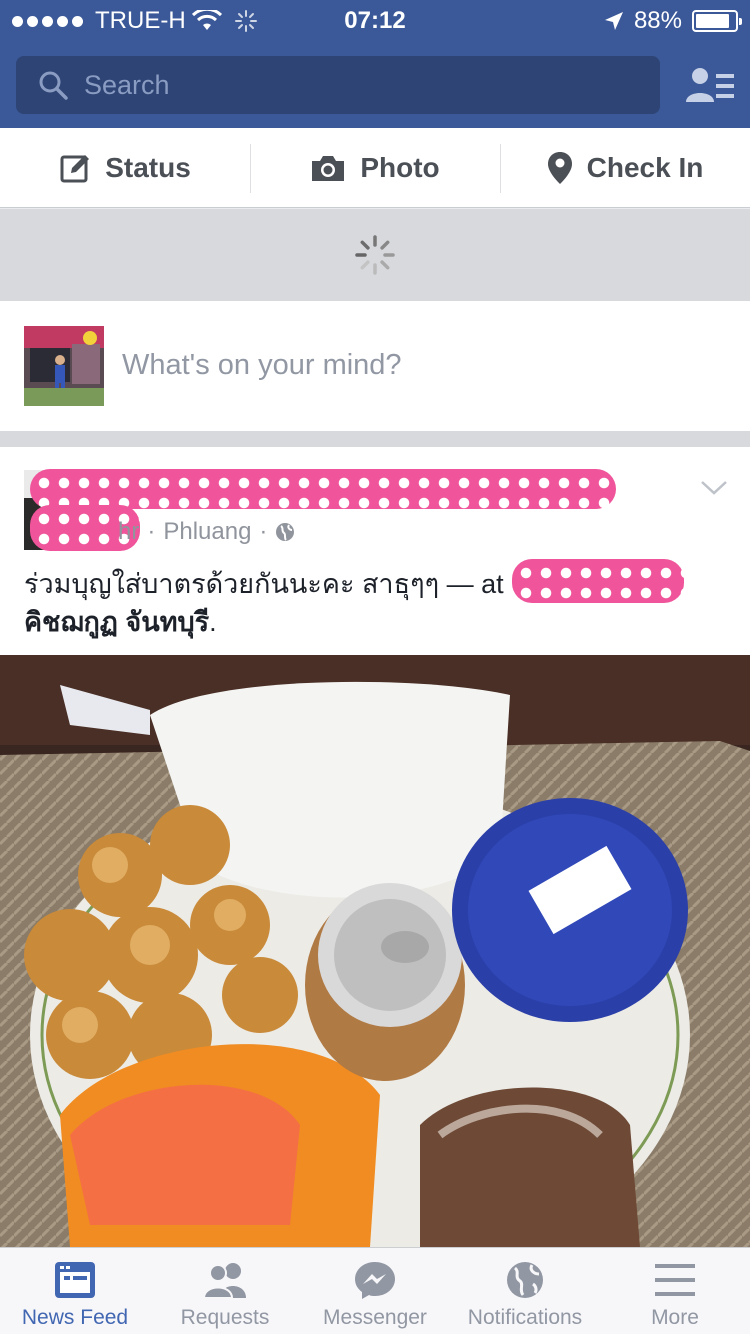 The height and width of the screenshot is (1334, 750). I want to click on post-location: Phluang, so click(207, 532).